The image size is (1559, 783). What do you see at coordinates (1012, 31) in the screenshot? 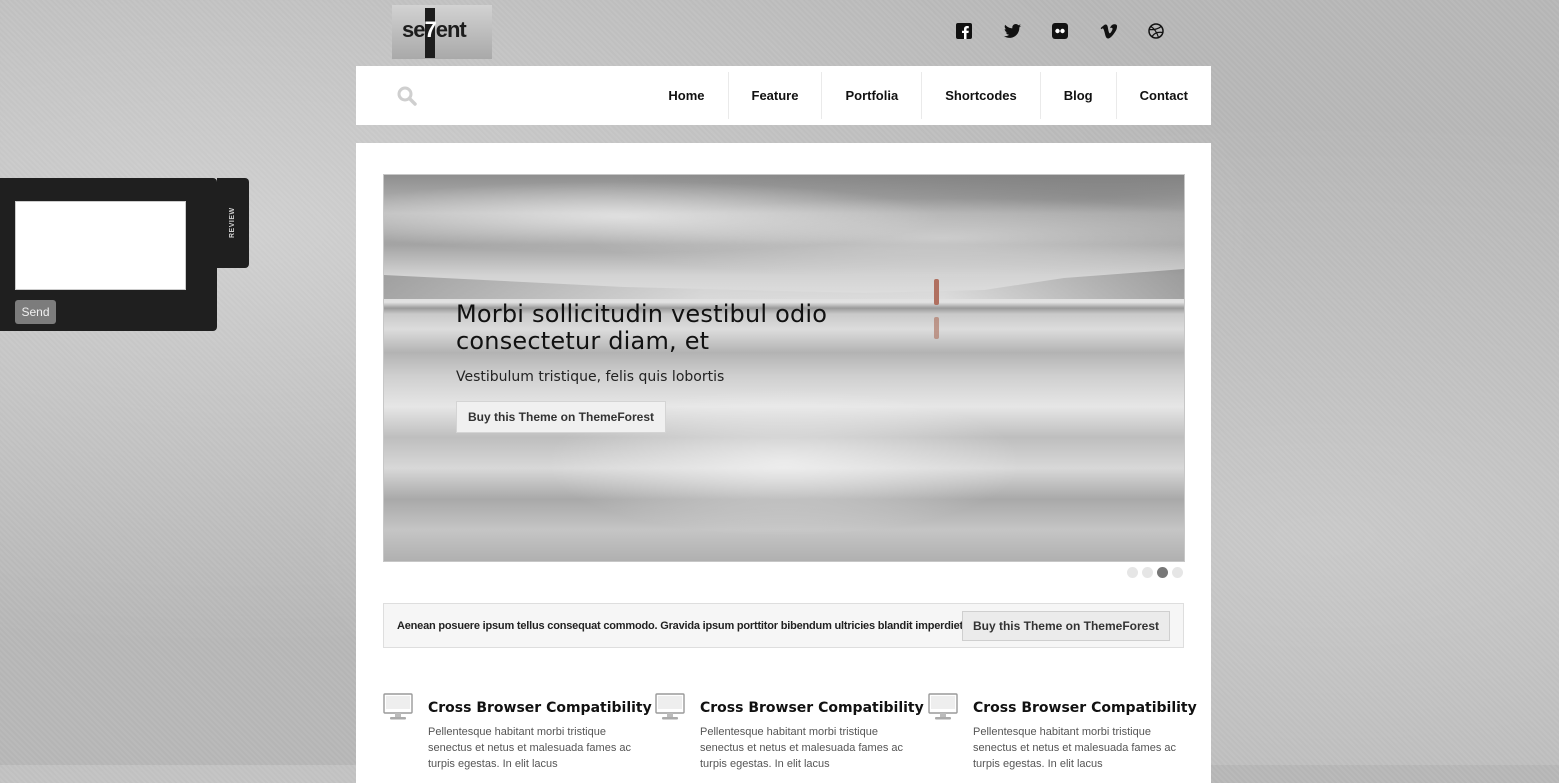
I see `twitter-icon` at bounding box center [1012, 31].